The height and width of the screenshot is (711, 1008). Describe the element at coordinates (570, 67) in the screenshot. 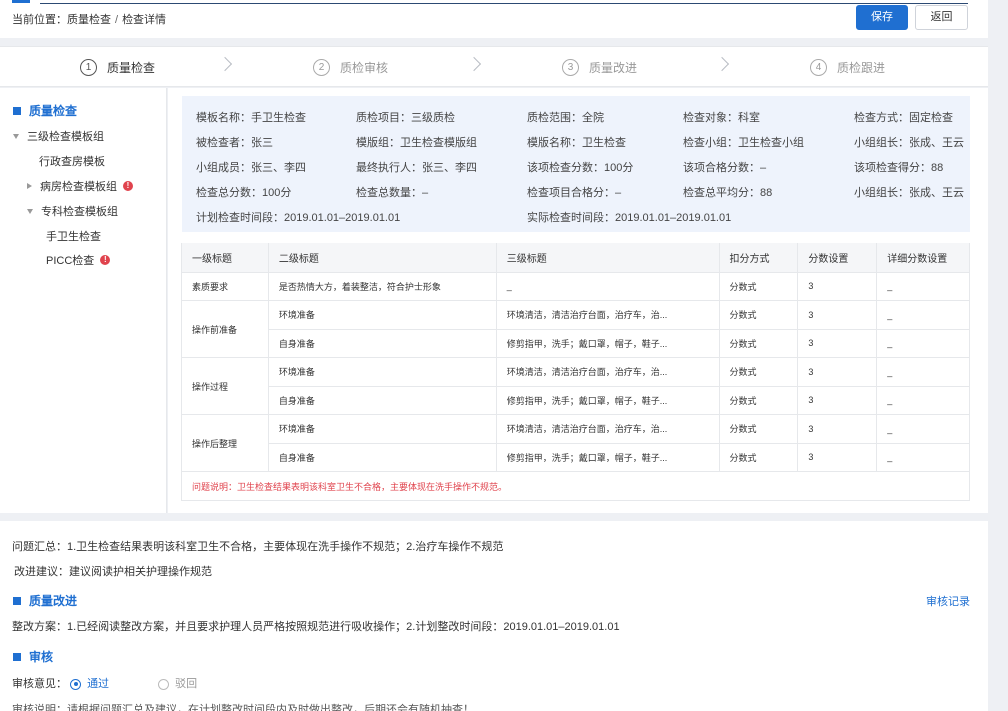

I see `step-number: 3` at that location.